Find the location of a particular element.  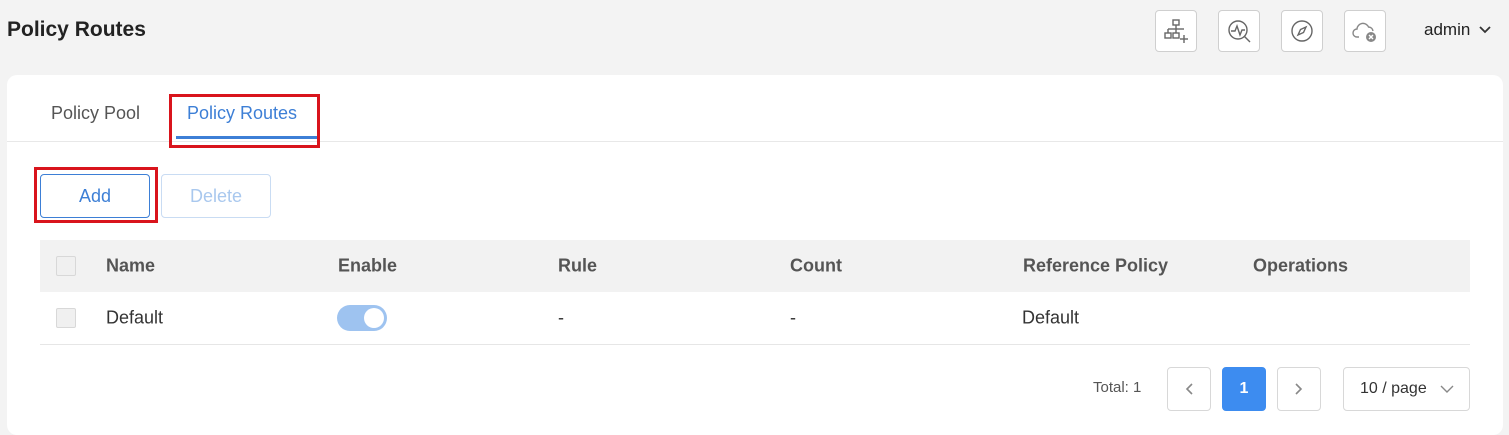

chevron-right-icon is located at coordinates (1299, 389).